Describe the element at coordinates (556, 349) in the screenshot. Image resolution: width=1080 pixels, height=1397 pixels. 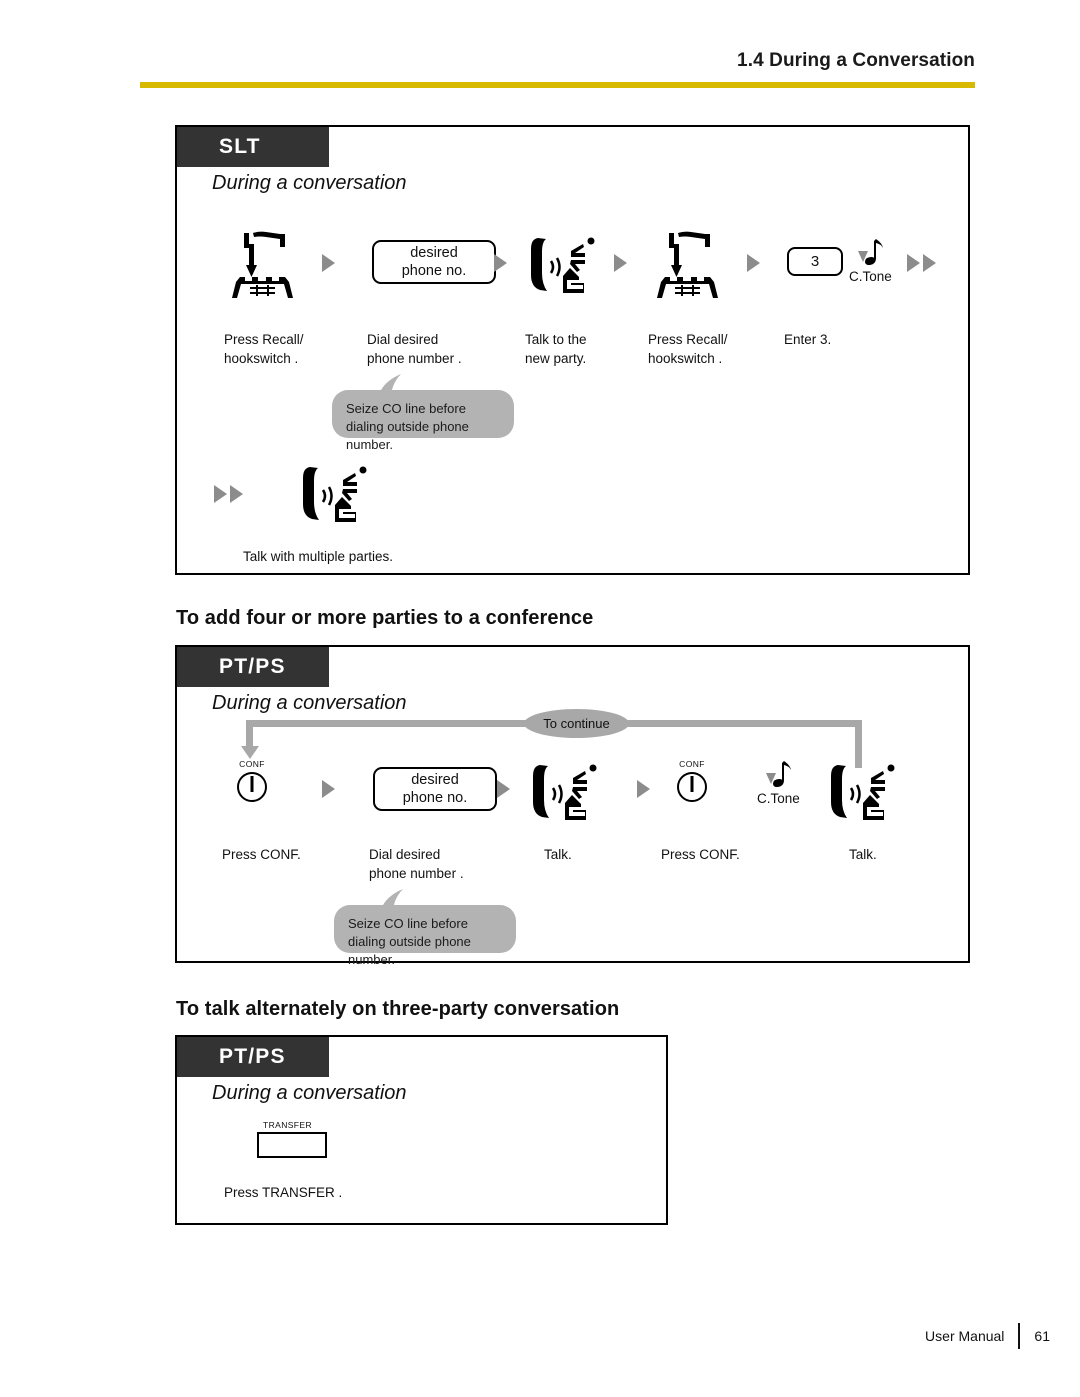
I see `step-label-talk-new-party: Talk to the new party.` at that location.